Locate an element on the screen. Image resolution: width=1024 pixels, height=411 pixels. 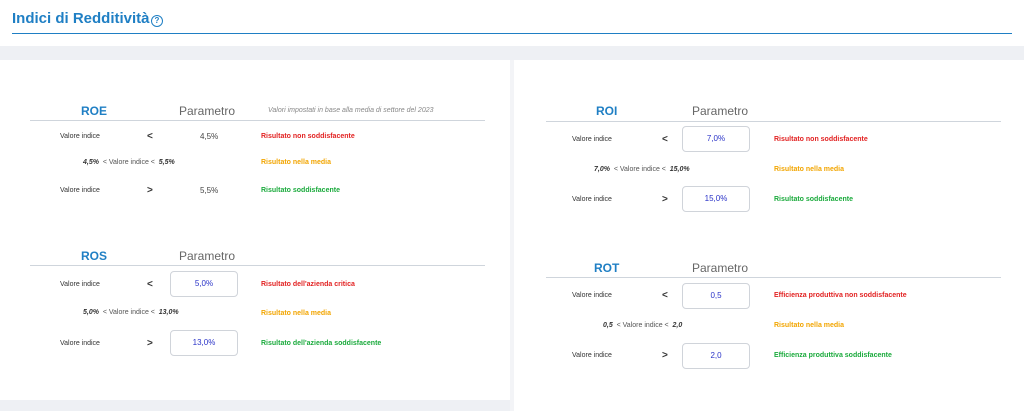
rot-row3-op: > is located at coordinates (665, 355).